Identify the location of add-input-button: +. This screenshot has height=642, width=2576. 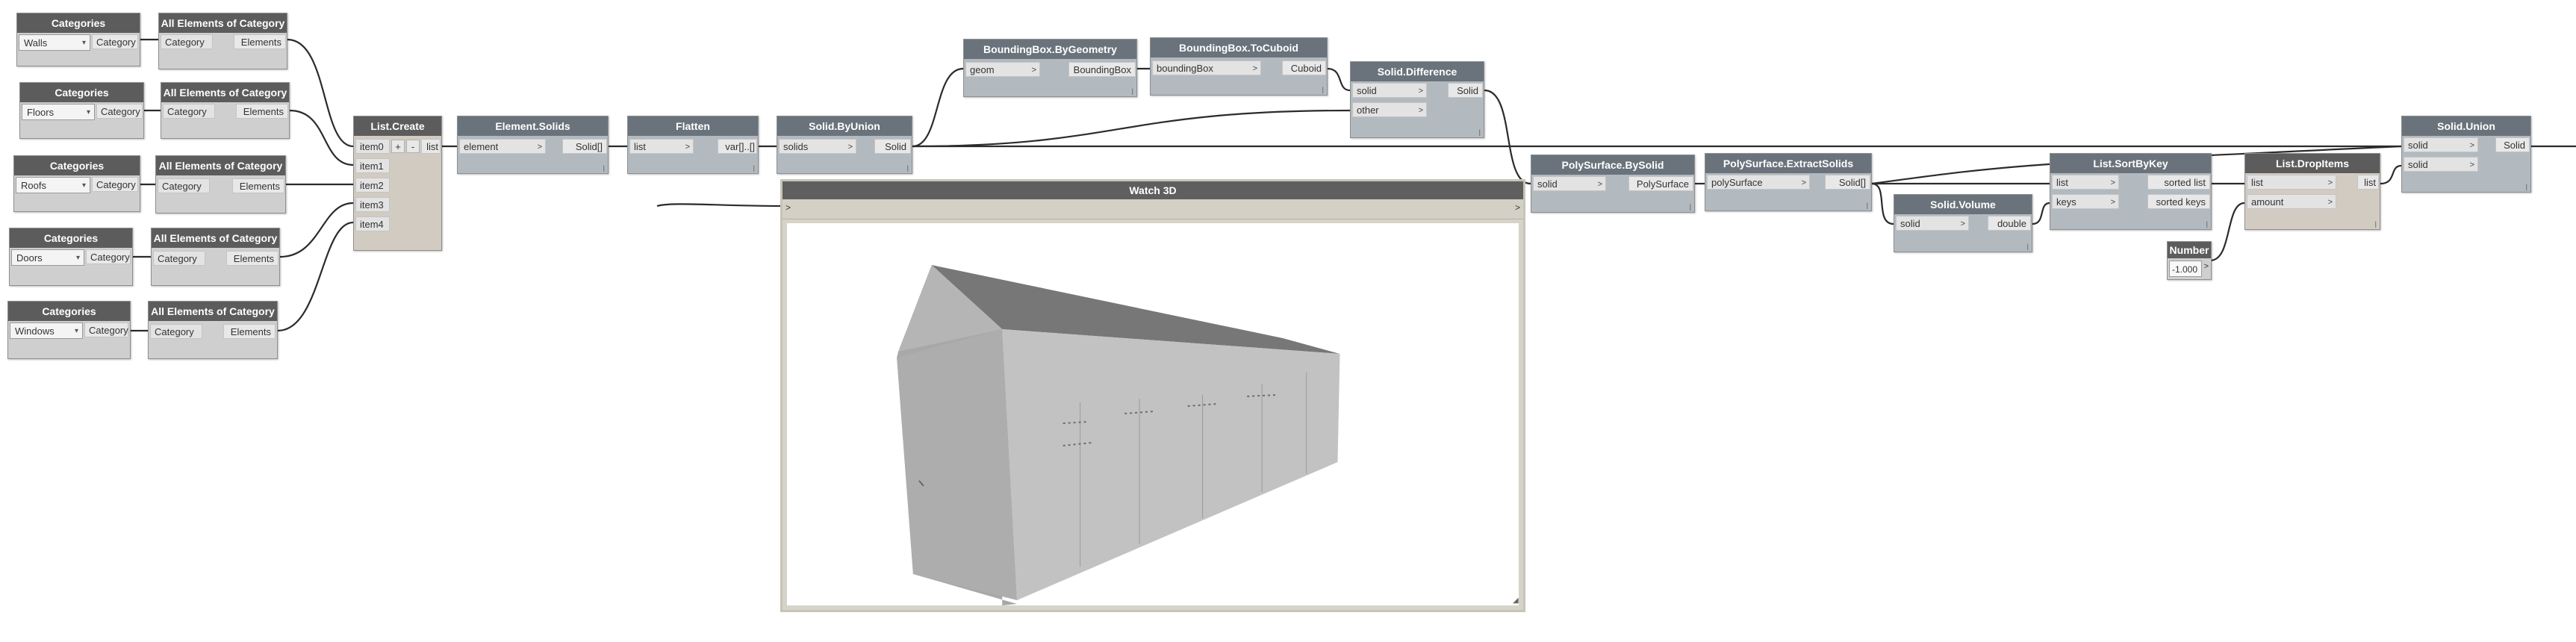
(398, 146).